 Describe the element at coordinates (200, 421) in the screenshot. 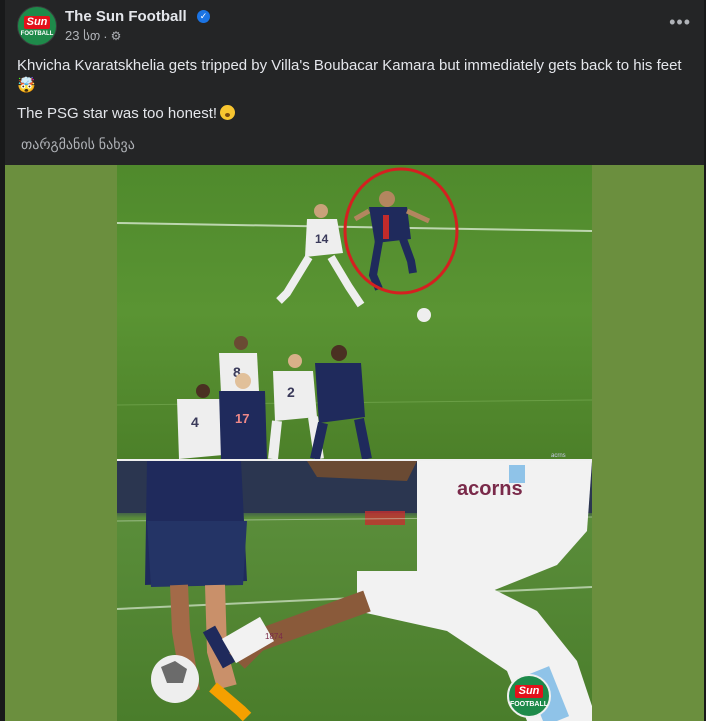

I see `player-white-4: 4` at that location.